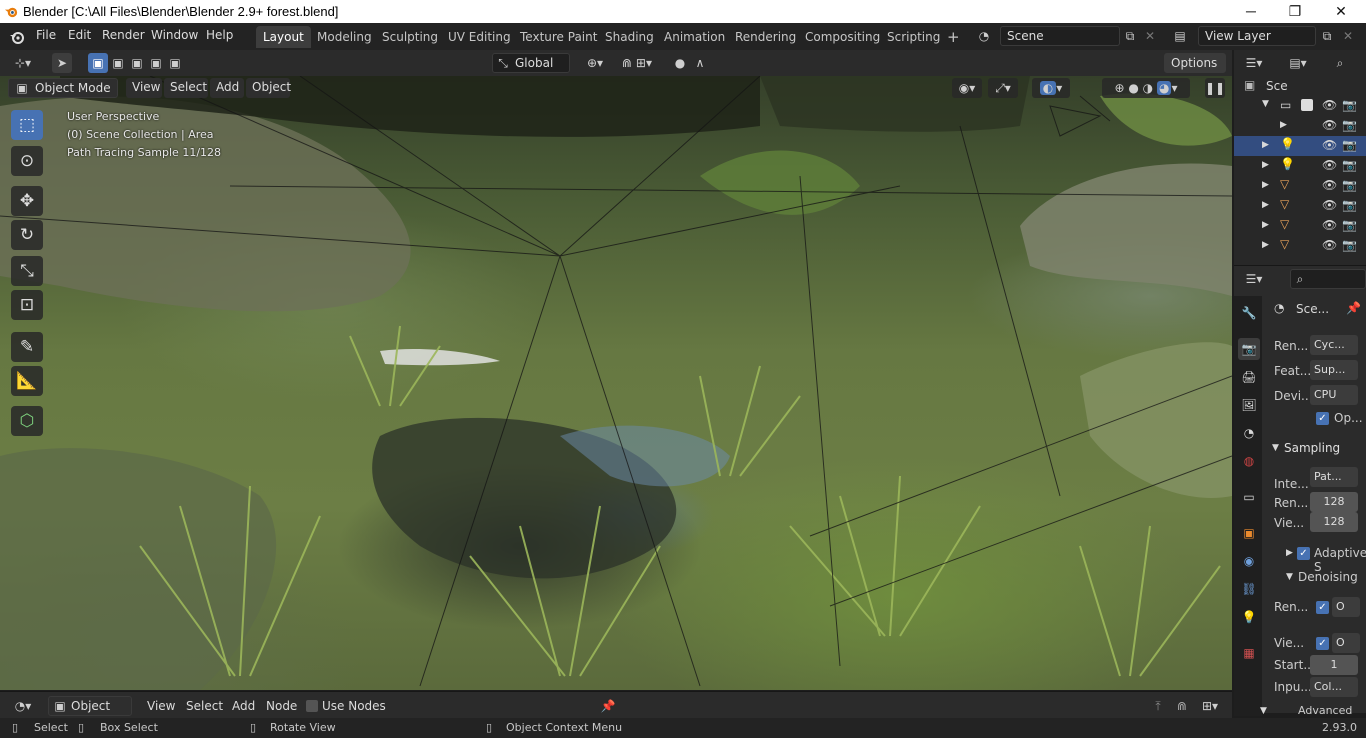 Image resolution: width=1366 pixels, height=738 pixels. Describe the element at coordinates (637, 63) in the screenshot. I see `snap-icon: ⋒ ⊞▾` at that location.